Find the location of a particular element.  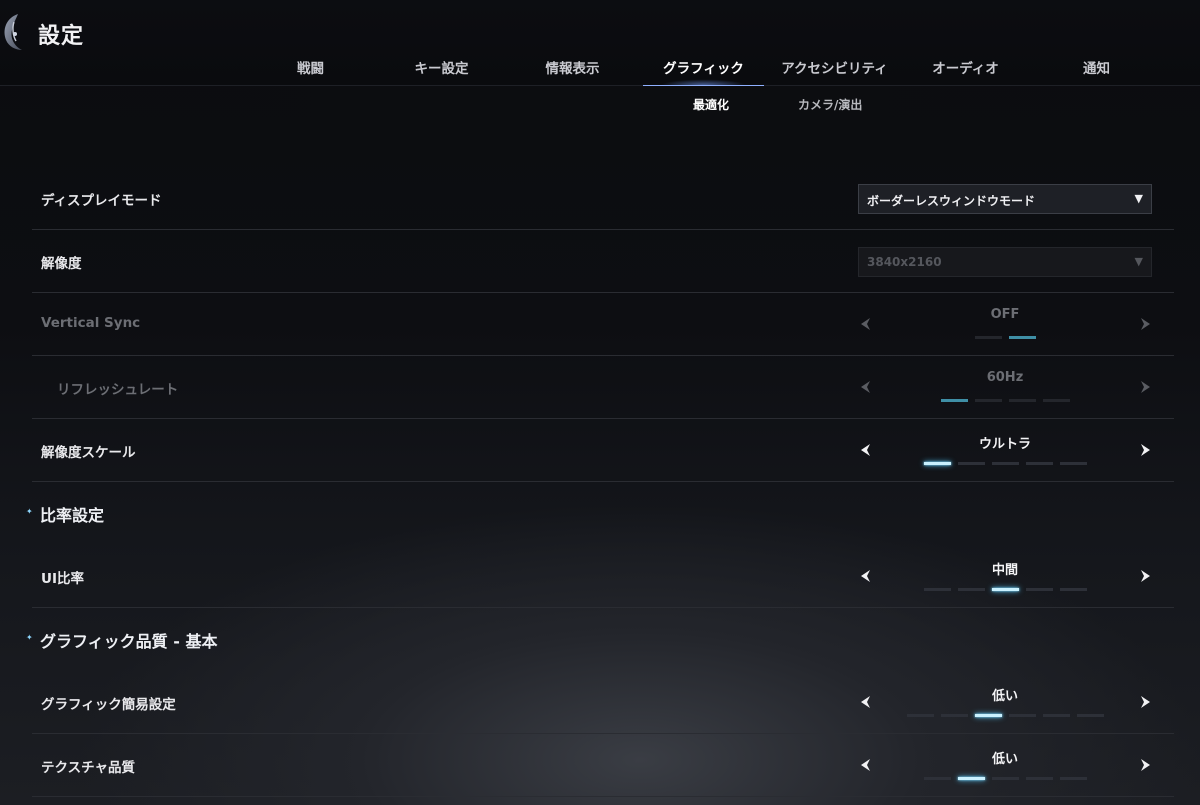

subtab-optimization: 最適化 is located at coordinates (711, 104).